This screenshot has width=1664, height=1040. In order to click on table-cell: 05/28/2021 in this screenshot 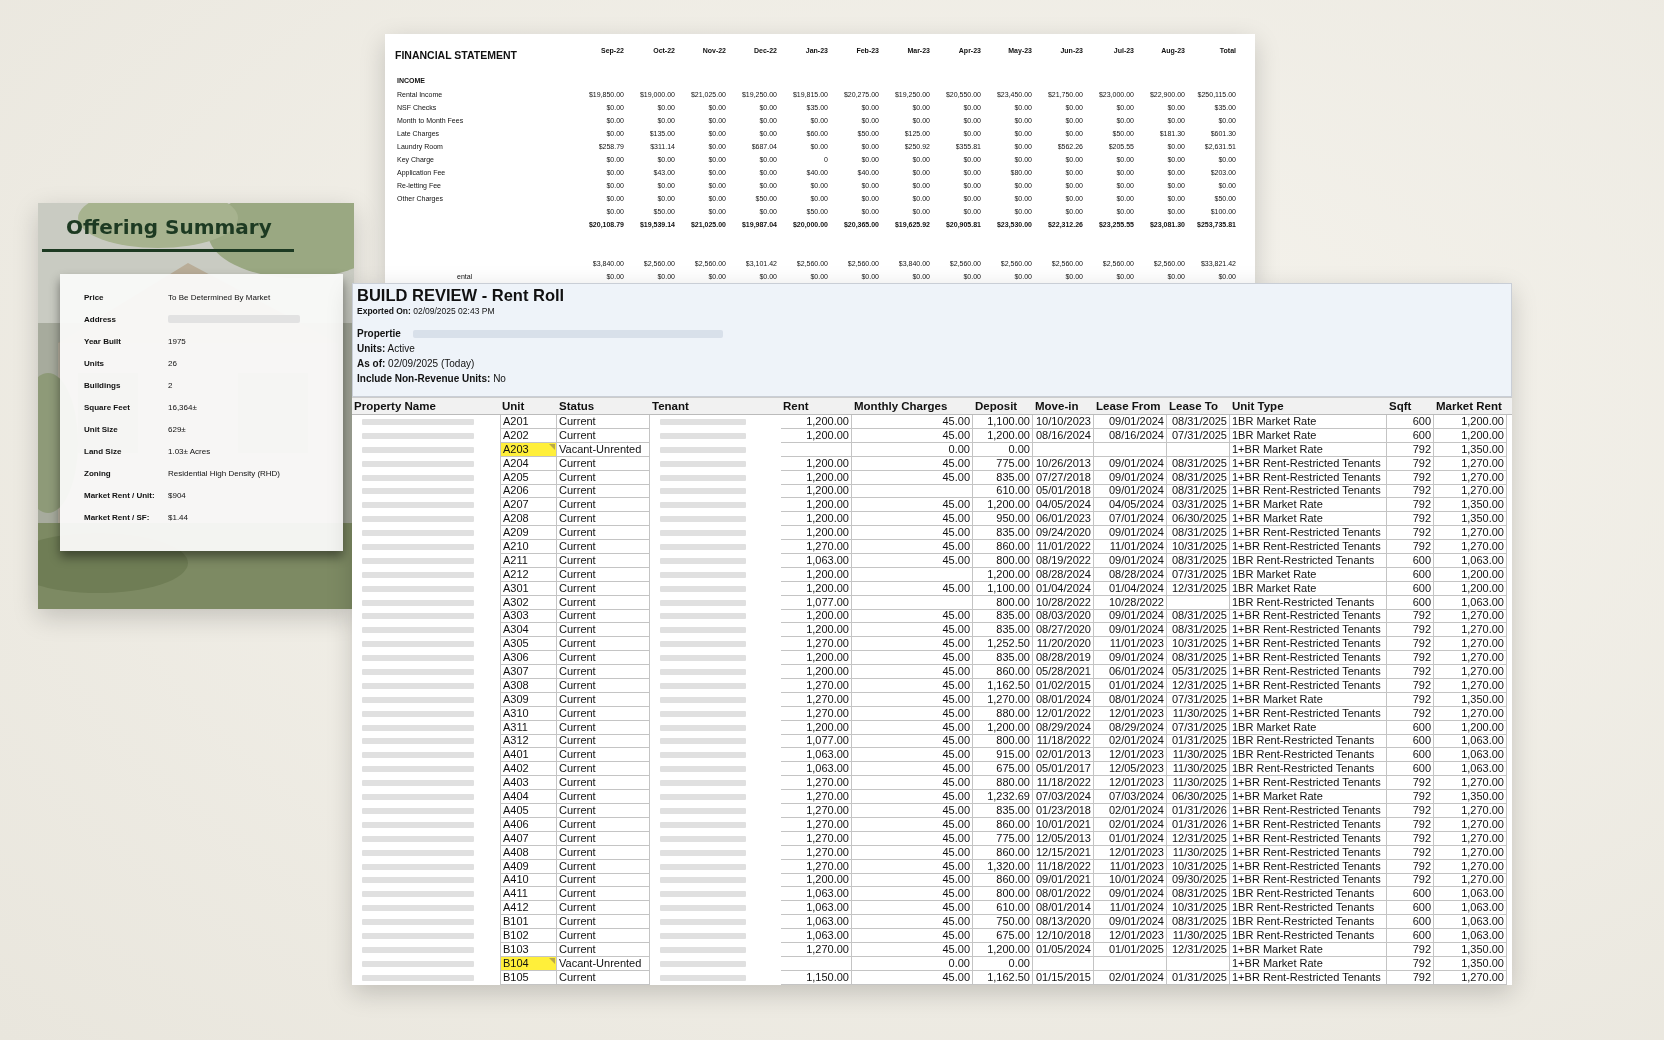, I will do `click(1063, 672)`.